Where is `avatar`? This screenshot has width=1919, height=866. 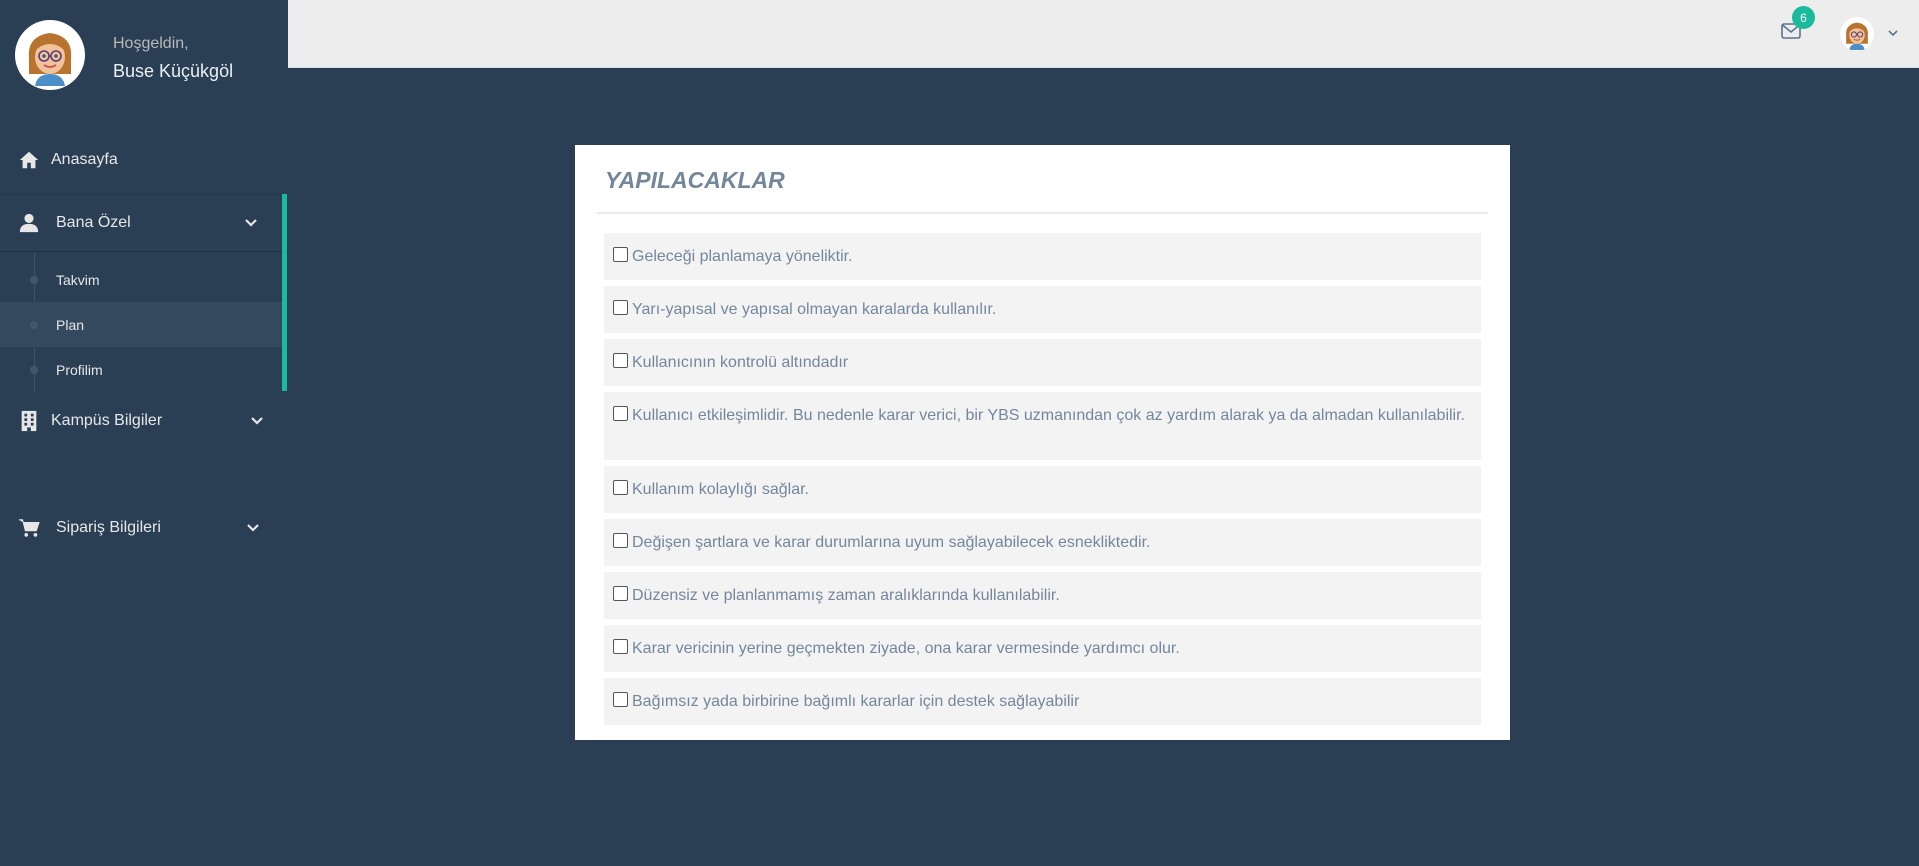 avatar is located at coordinates (50, 55).